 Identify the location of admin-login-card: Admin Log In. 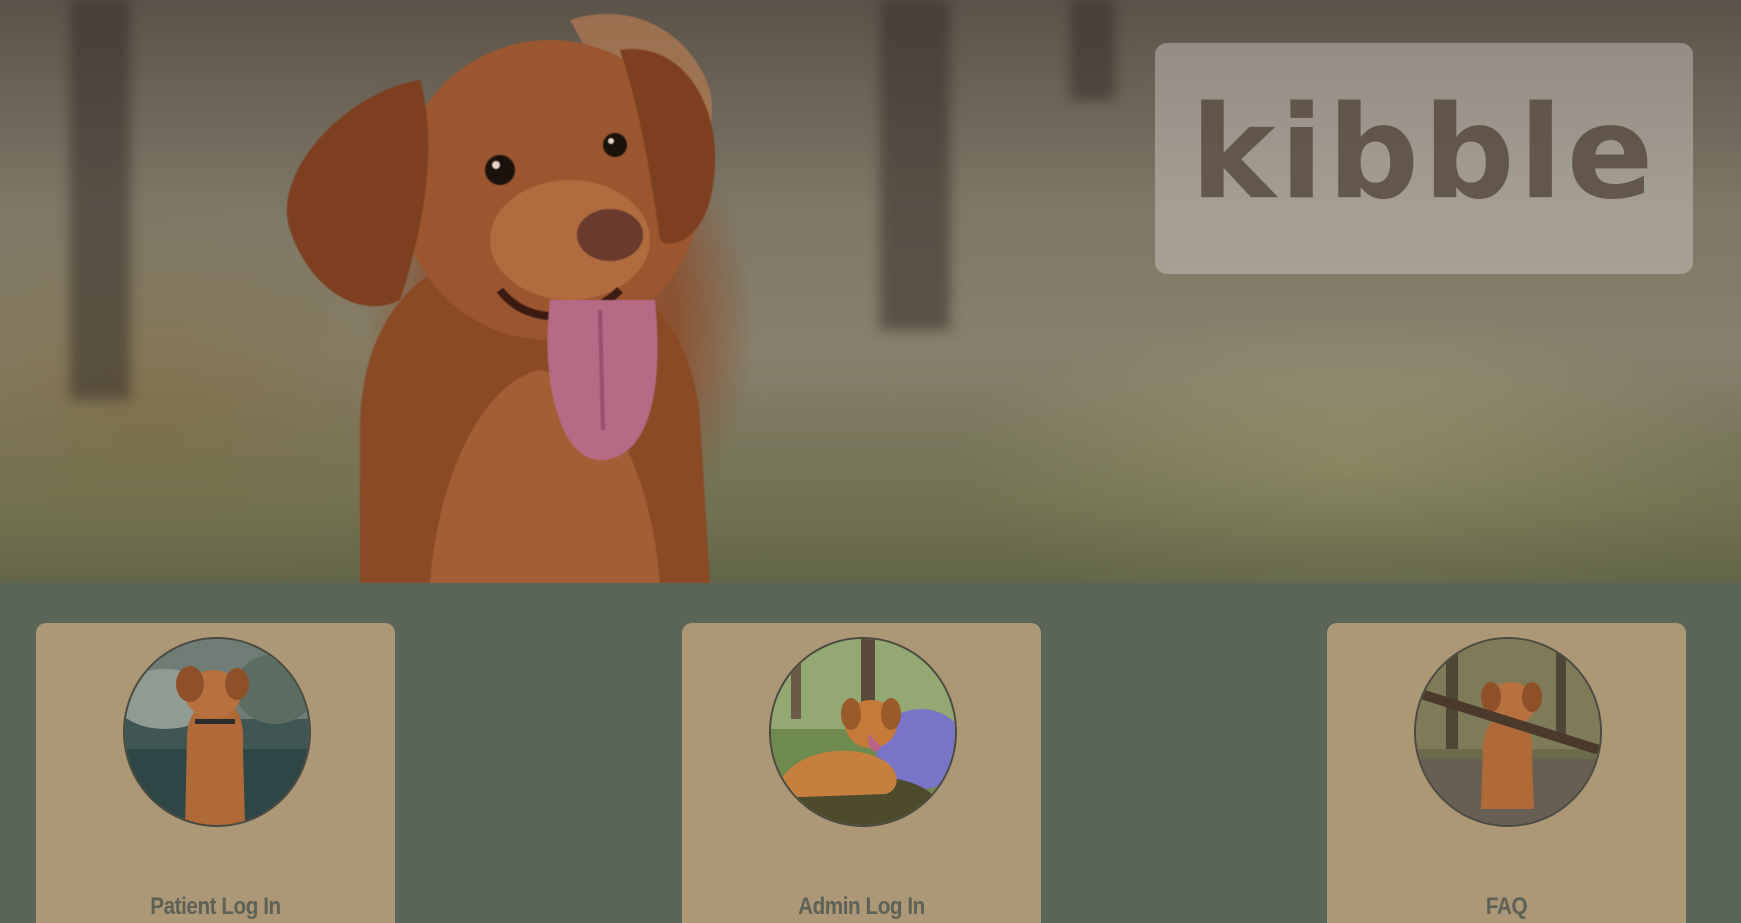
(861, 773).